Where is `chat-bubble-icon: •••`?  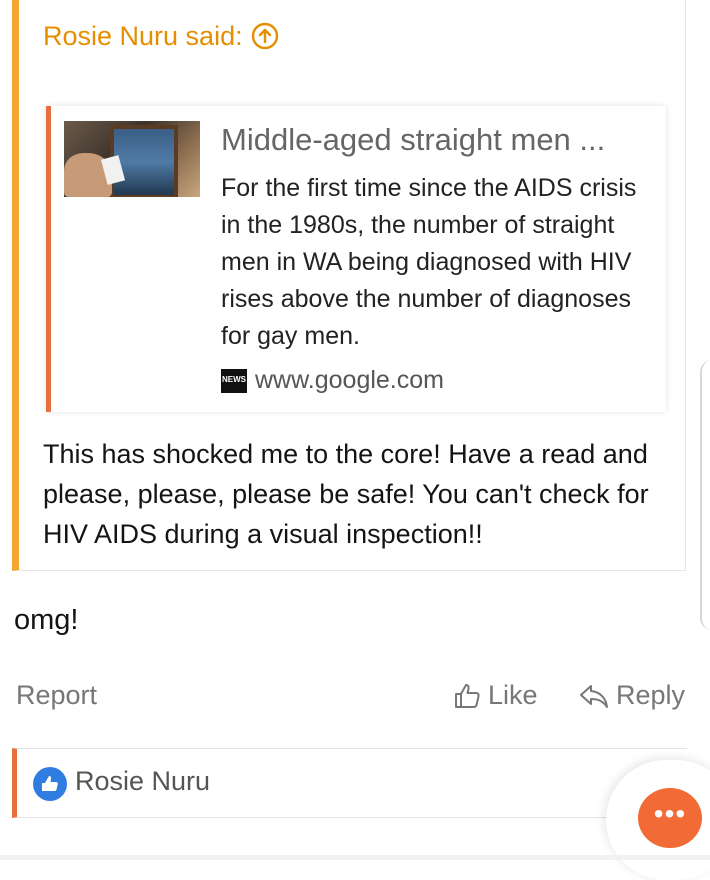 chat-bubble-icon: ••• is located at coordinates (670, 813).